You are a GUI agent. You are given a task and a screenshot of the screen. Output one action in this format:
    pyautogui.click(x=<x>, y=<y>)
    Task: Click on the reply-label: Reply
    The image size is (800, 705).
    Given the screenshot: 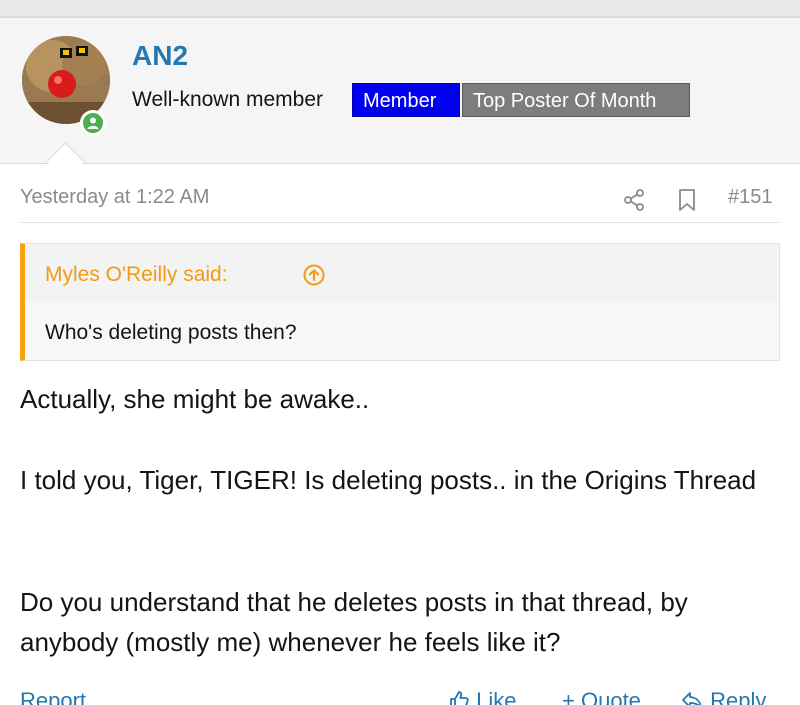 What is the action you would take?
    pyautogui.click(x=738, y=696)
    